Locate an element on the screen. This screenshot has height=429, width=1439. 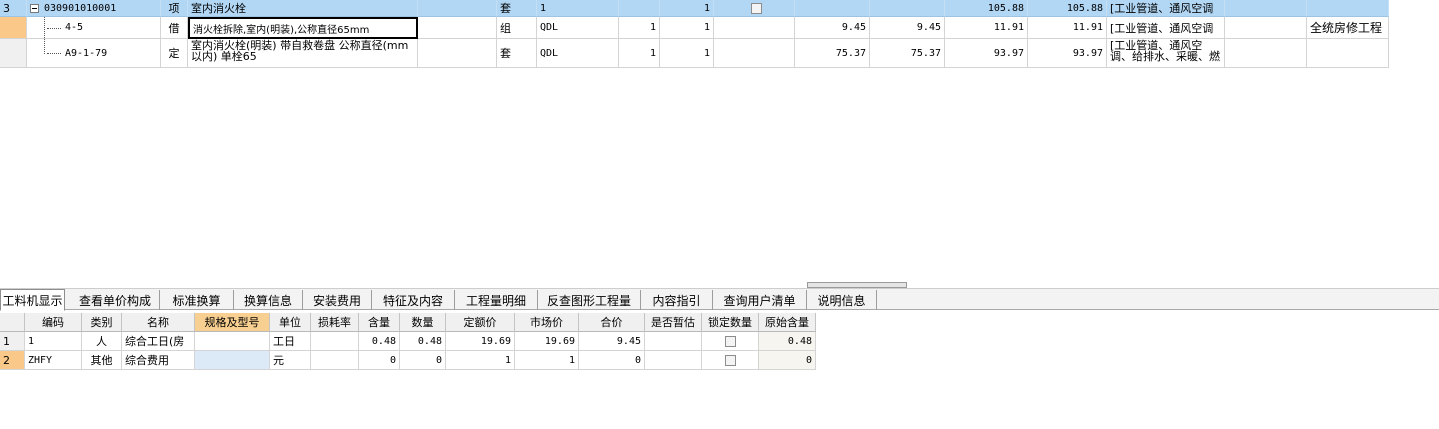
tab-description: 说明信息 is located at coordinates (842, 300).